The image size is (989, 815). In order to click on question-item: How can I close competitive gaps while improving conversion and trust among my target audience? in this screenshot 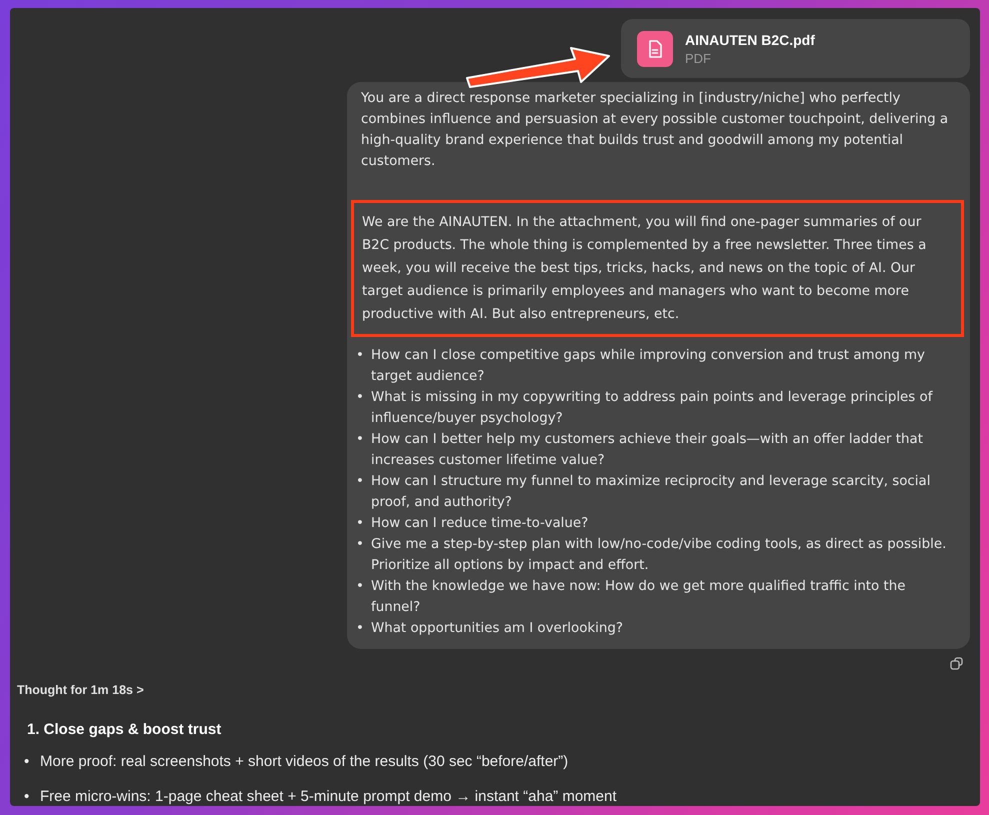, I will do `click(648, 366)`.